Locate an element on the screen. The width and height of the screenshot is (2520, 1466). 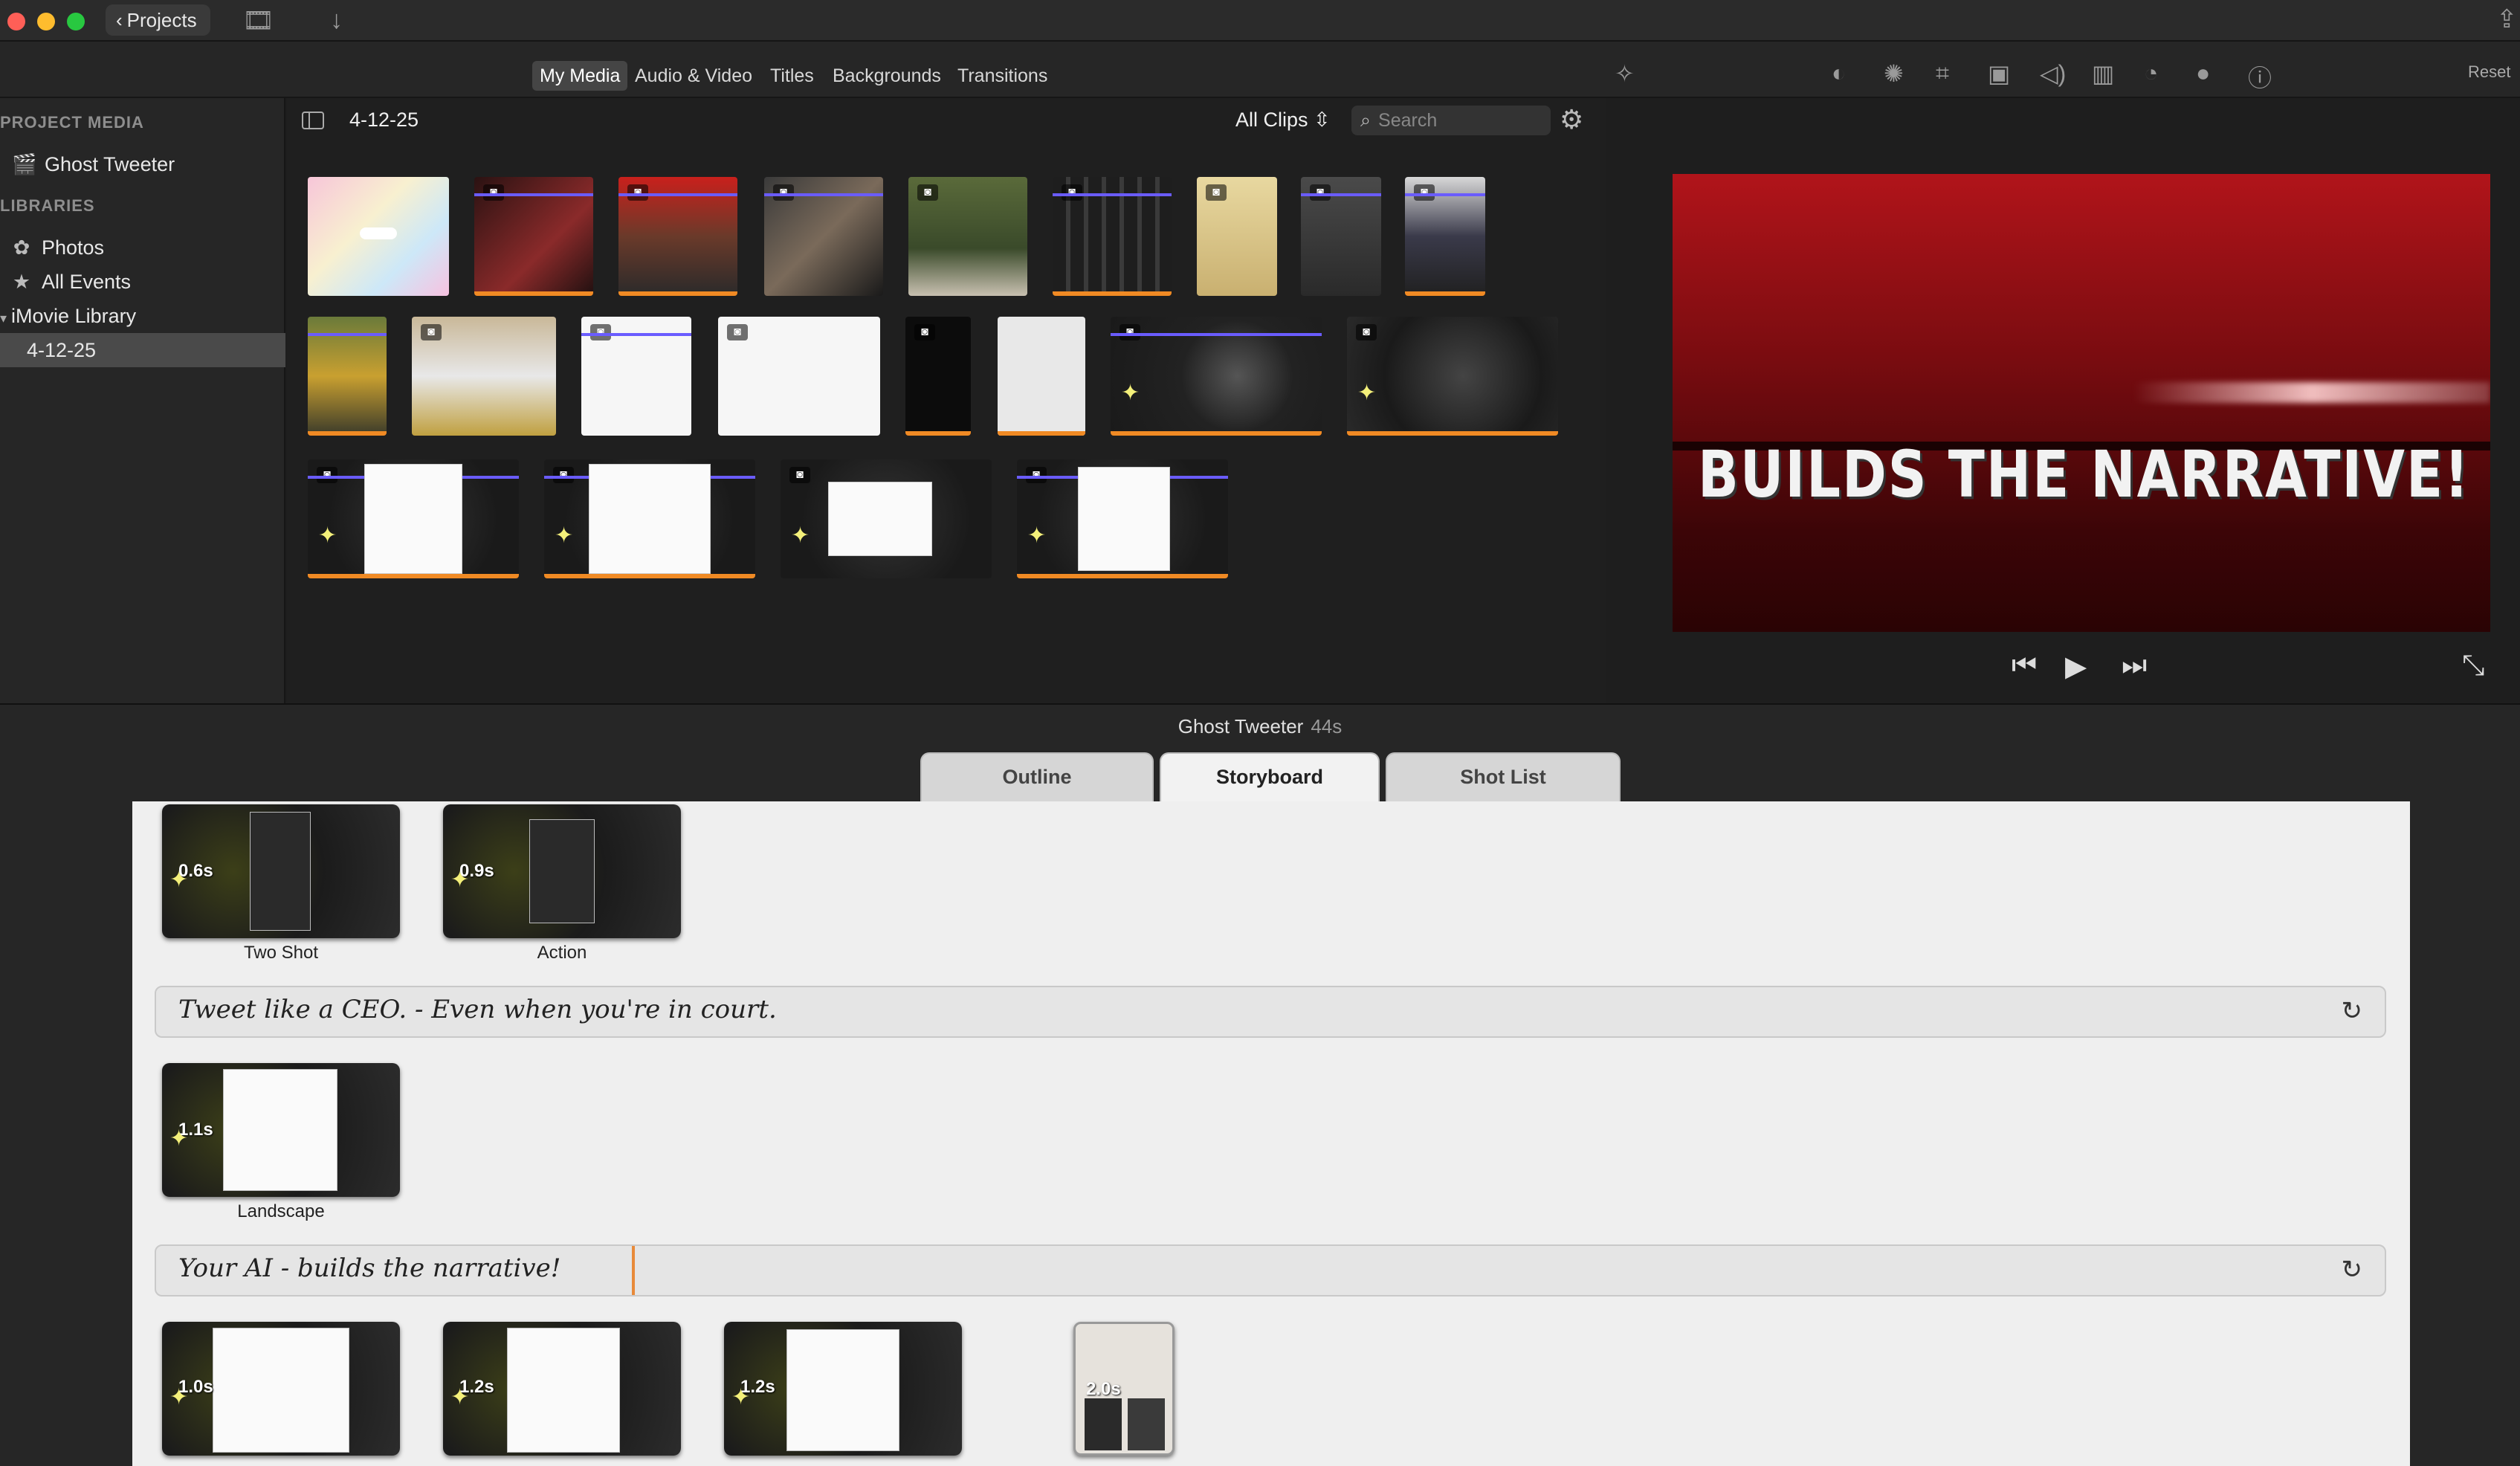
reset-button: Reset is located at coordinates (2489, 72).